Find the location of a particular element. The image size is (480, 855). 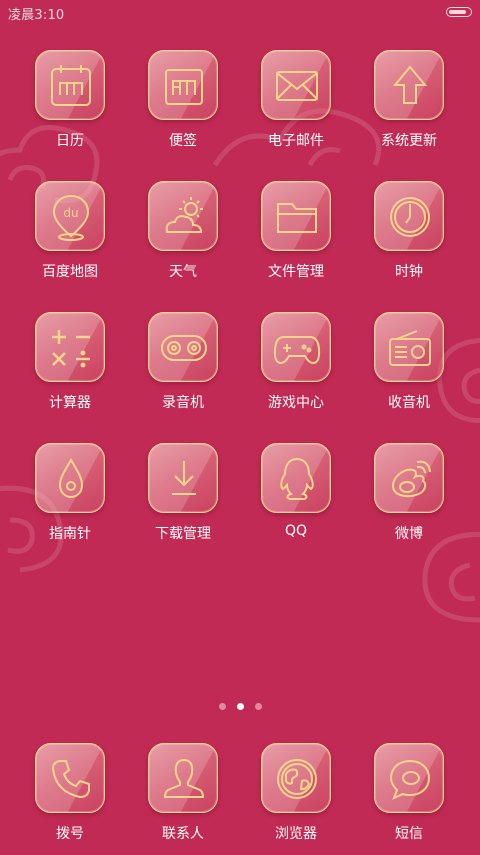

app-file-manager: 文件管理 is located at coordinates (296, 237).